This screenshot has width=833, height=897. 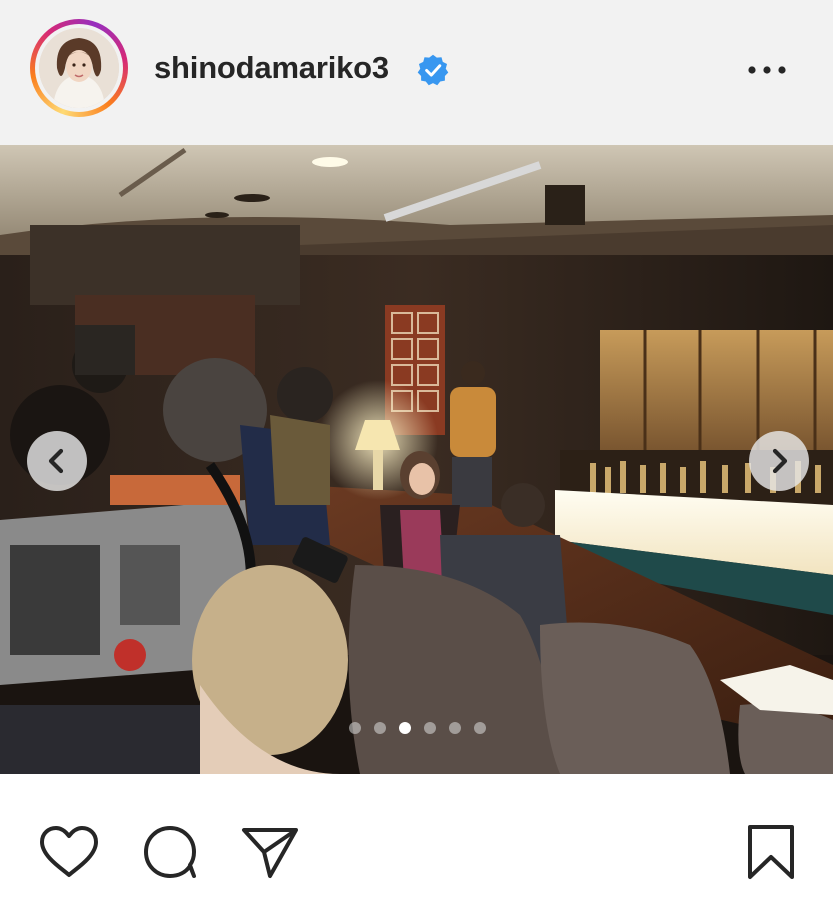 I want to click on post-action-bar, so click(x=416, y=835).